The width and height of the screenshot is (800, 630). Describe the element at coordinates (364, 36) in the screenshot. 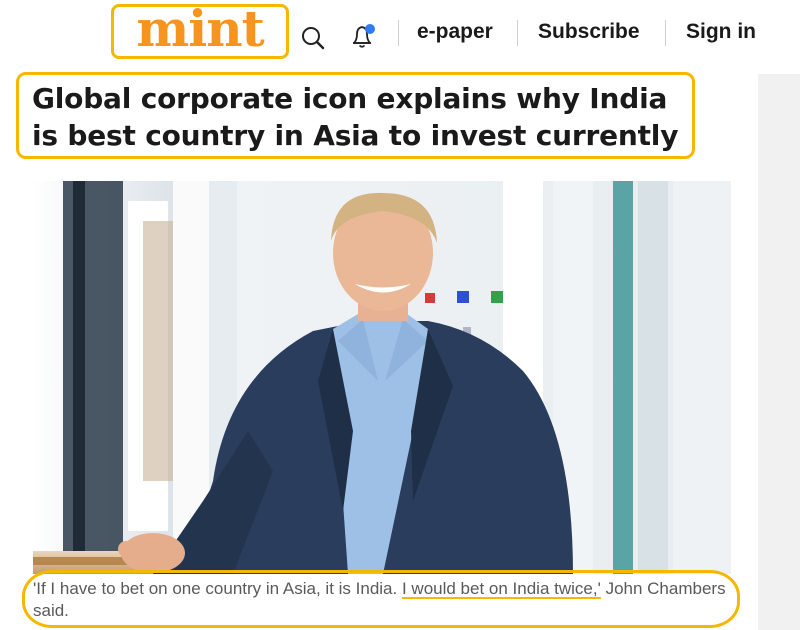

I see `bell-icon` at that location.